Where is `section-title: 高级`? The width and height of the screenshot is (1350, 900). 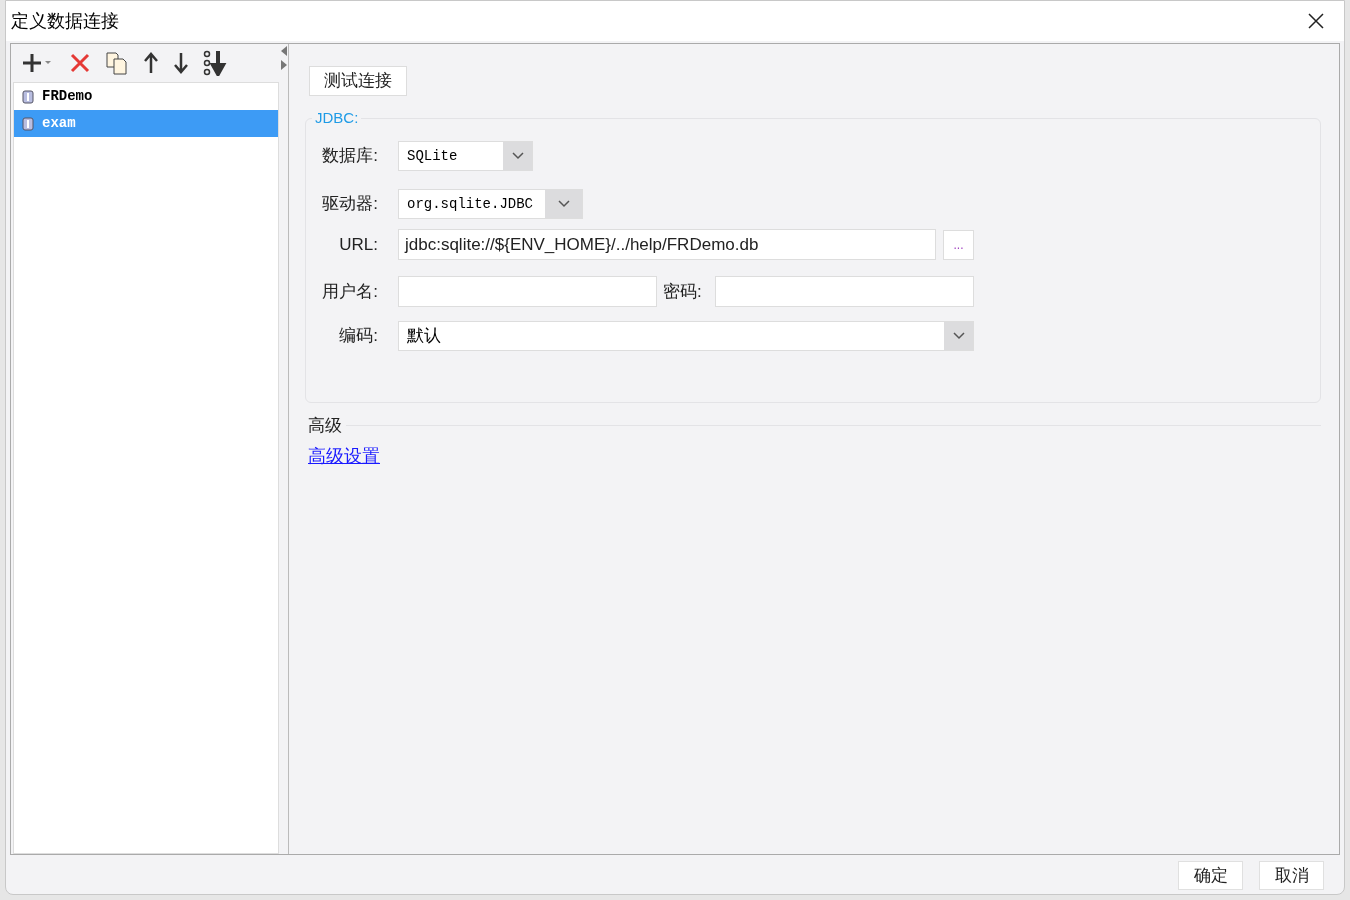
section-title: 高级 is located at coordinates (325, 426).